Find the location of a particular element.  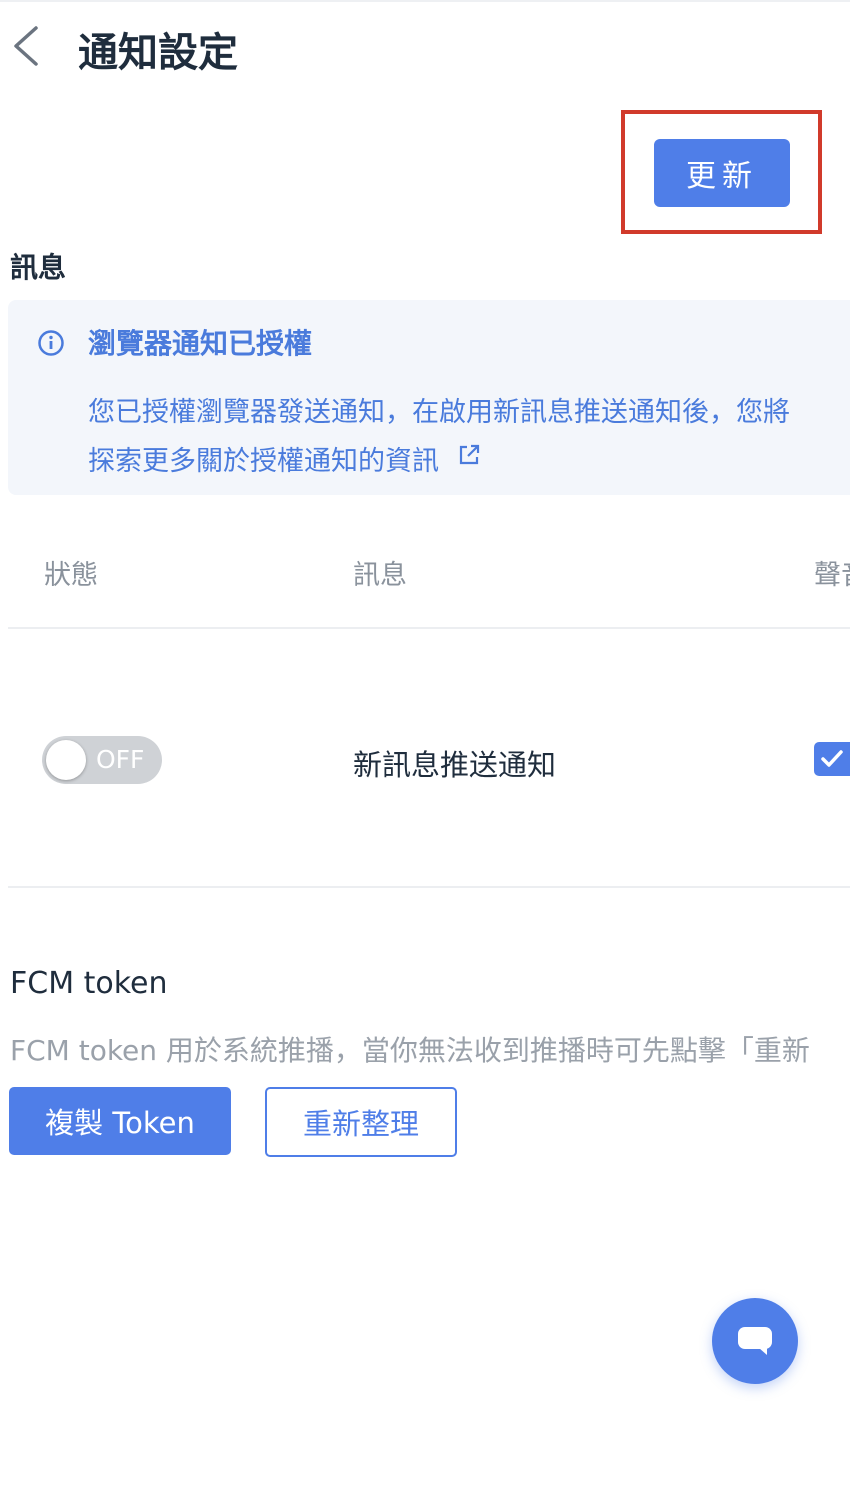

info-link-label: 探索更多關於授權通知的資訊 is located at coordinates (263, 461).